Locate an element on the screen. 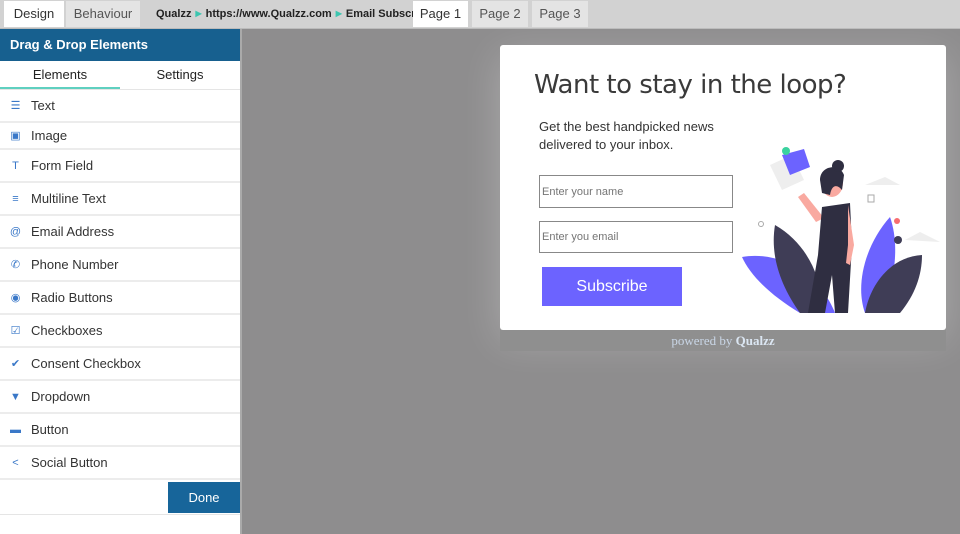  sidebar-item-label: Phone Number is located at coordinates (75, 264).